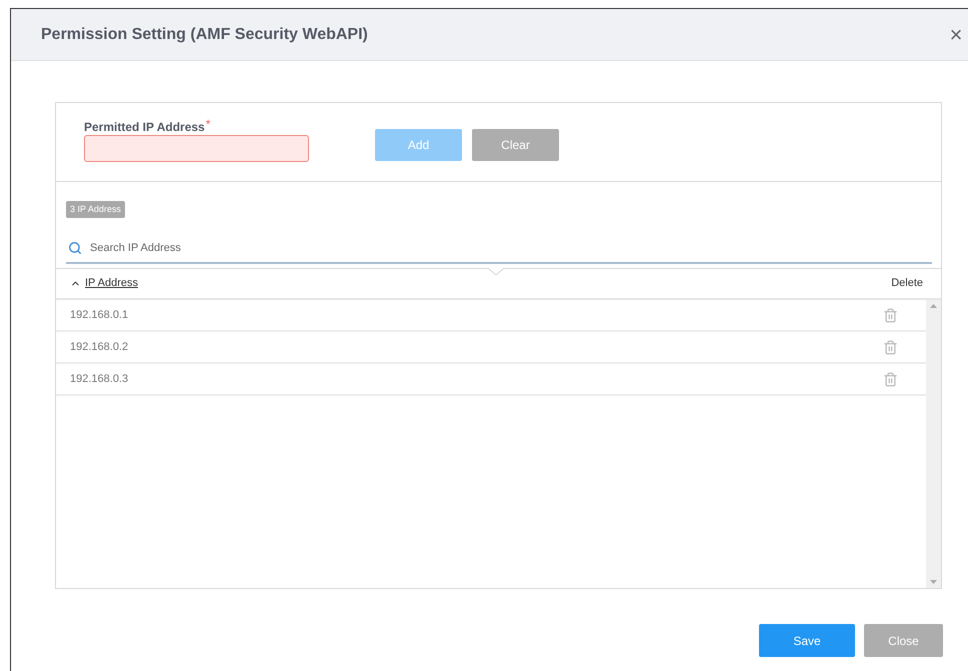  What do you see at coordinates (95, 209) in the screenshot?
I see `count-badge: 3 IP Address` at bounding box center [95, 209].